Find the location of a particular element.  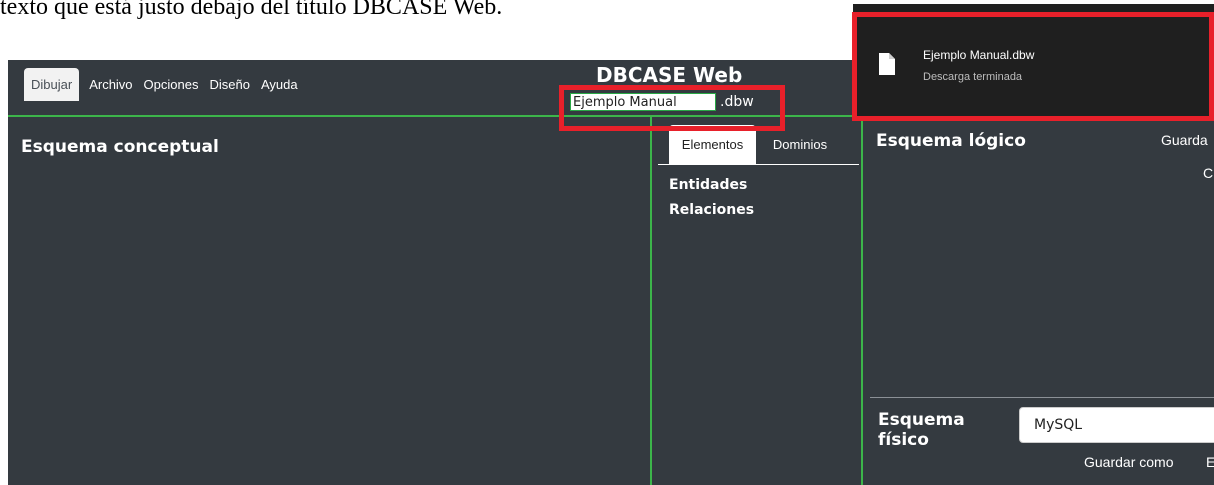

physical-title: Esquema físico is located at coordinates (921, 430).